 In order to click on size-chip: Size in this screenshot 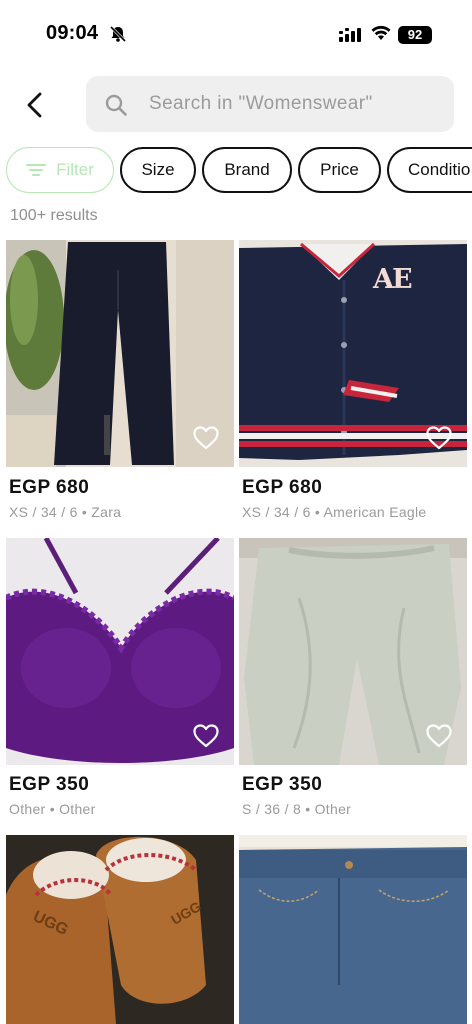, I will do `click(158, 170)`.